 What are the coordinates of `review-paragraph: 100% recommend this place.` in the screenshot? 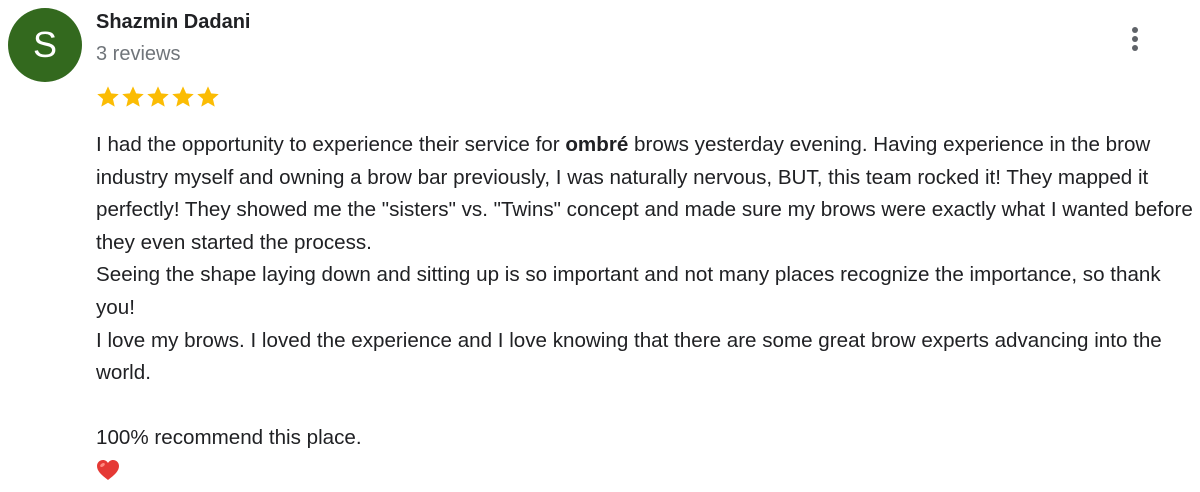 It's located at (229, 438).